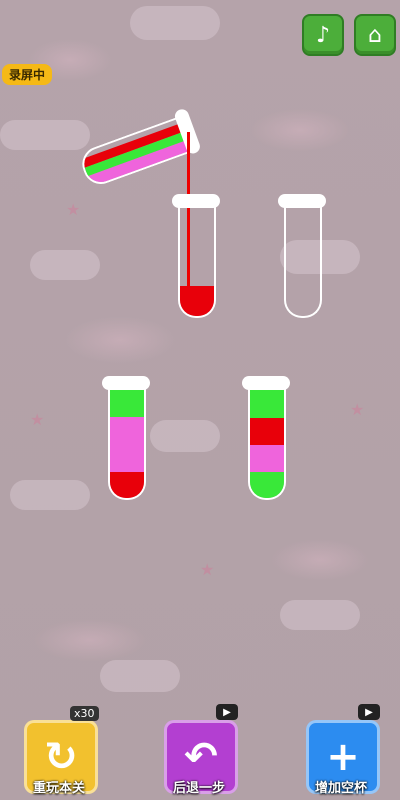 The height and width of the screenshot is (800, 400). Describe the element at coordinates (340, 788) in the screenshot. I see `add-tube-label: 增加空杯` at that location.